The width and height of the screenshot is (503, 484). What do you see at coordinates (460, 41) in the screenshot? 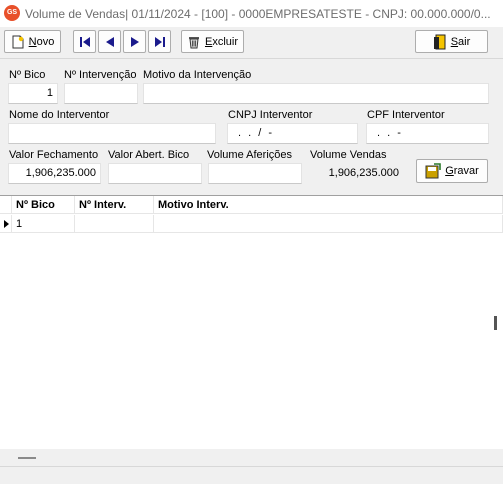
I see `sair-label: Sair` at bounding box center [460, 41].